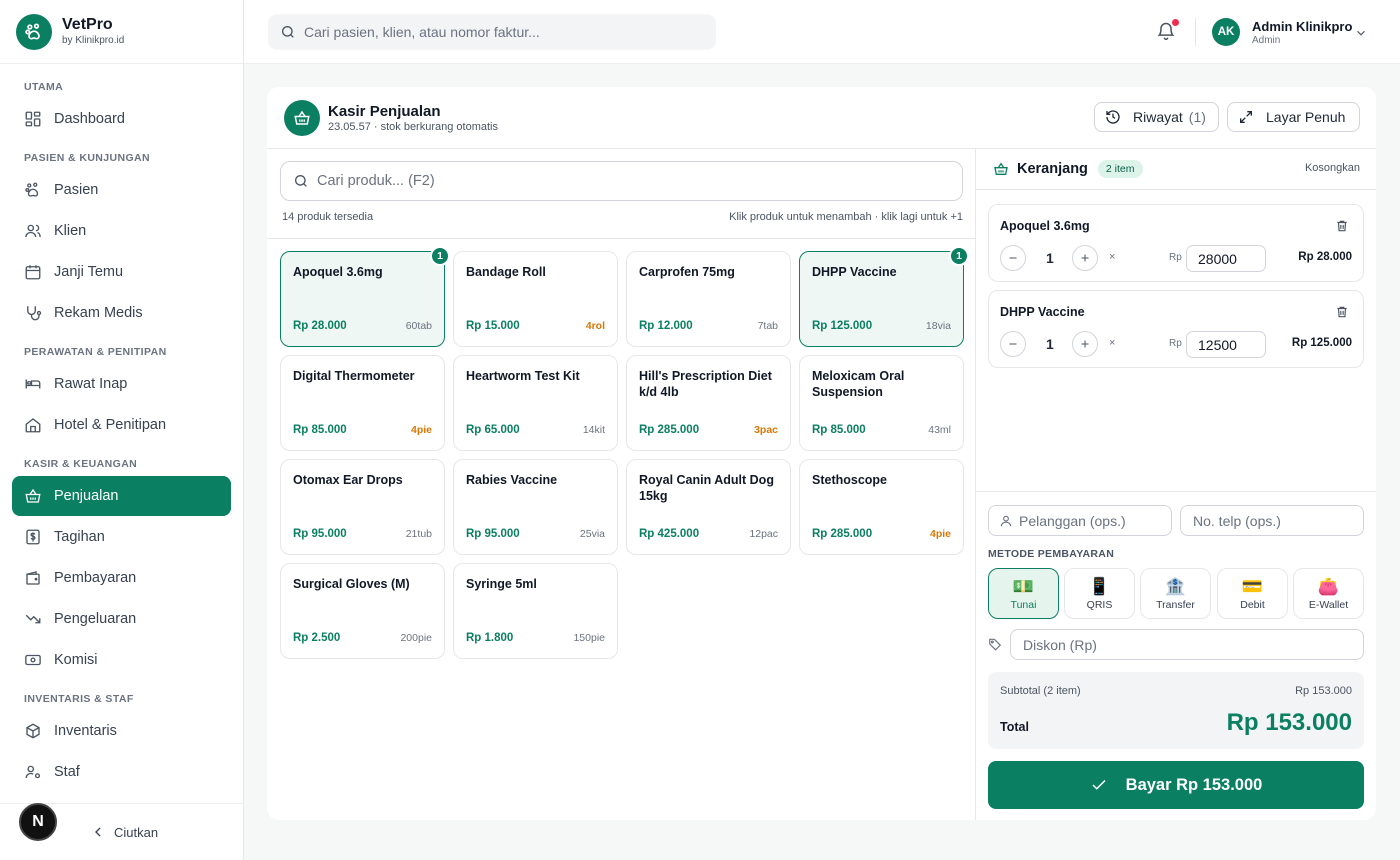 Image resolution: width=1400 pixels, height=860 pixels. I want to click on product-card: Heartworm Test Kit Rp 65.000 14kit, so click(535, 403).